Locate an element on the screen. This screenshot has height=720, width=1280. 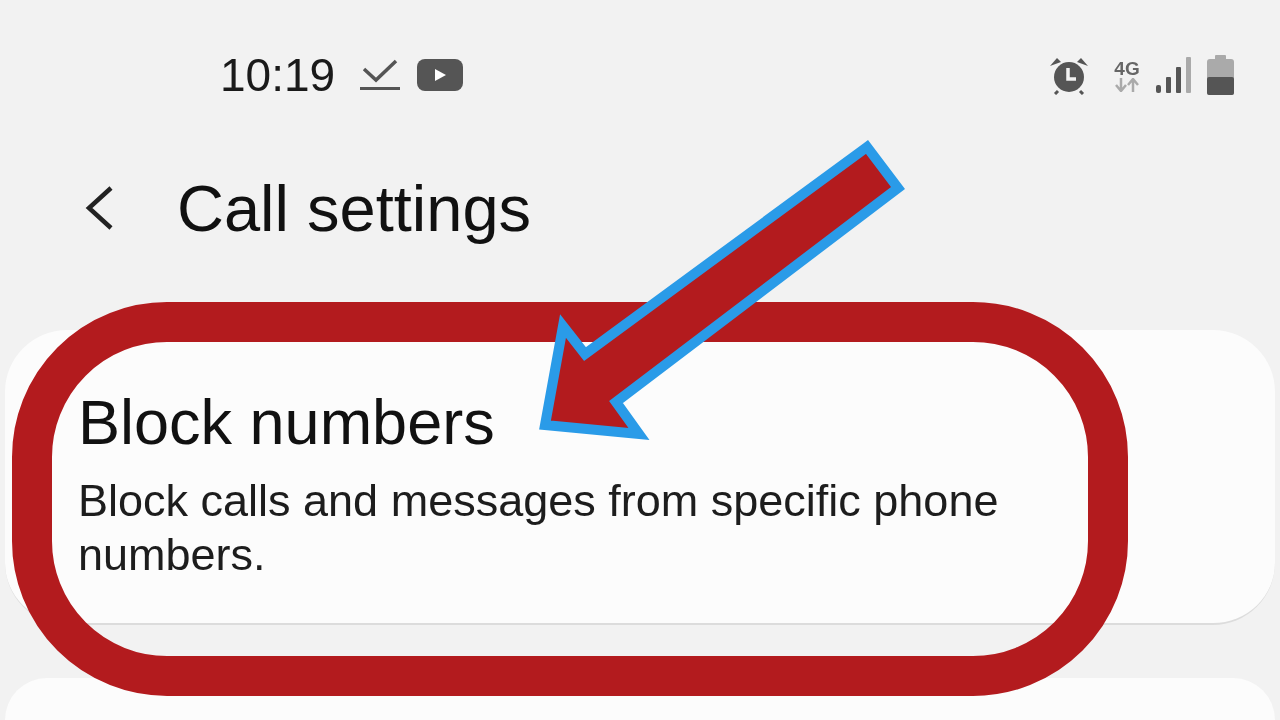
check-icon is located at coordinates (380, 75).